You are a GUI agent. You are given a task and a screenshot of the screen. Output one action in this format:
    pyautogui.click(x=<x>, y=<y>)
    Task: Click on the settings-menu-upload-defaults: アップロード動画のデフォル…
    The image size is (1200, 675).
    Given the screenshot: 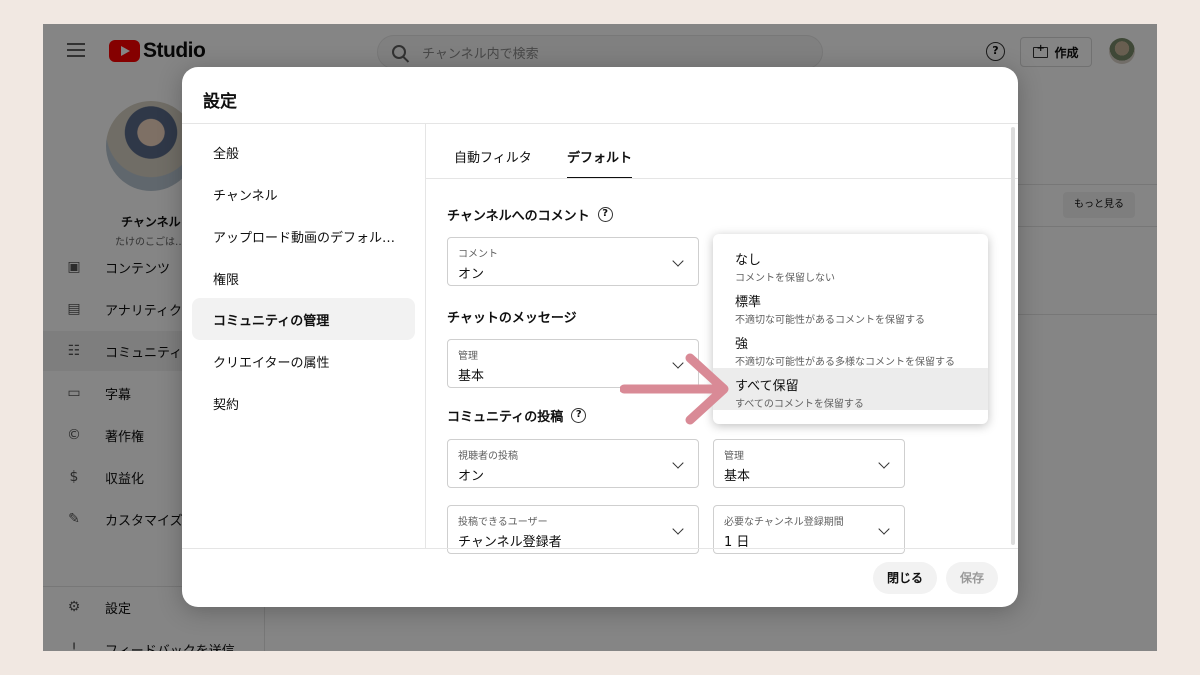 What is the action you would take?
    pyautogui.click(x=303, y=236)
    